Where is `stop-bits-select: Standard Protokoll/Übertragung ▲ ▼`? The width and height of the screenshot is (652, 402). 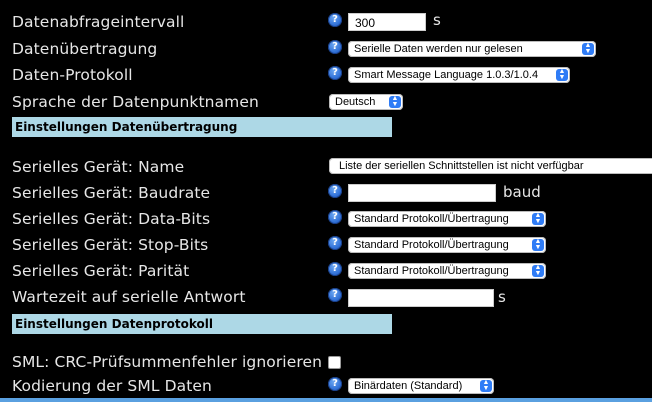
stop-bits-select: Standard Protokoll/Übertragung ▲ ▼ is located at coordinates (447, 245).